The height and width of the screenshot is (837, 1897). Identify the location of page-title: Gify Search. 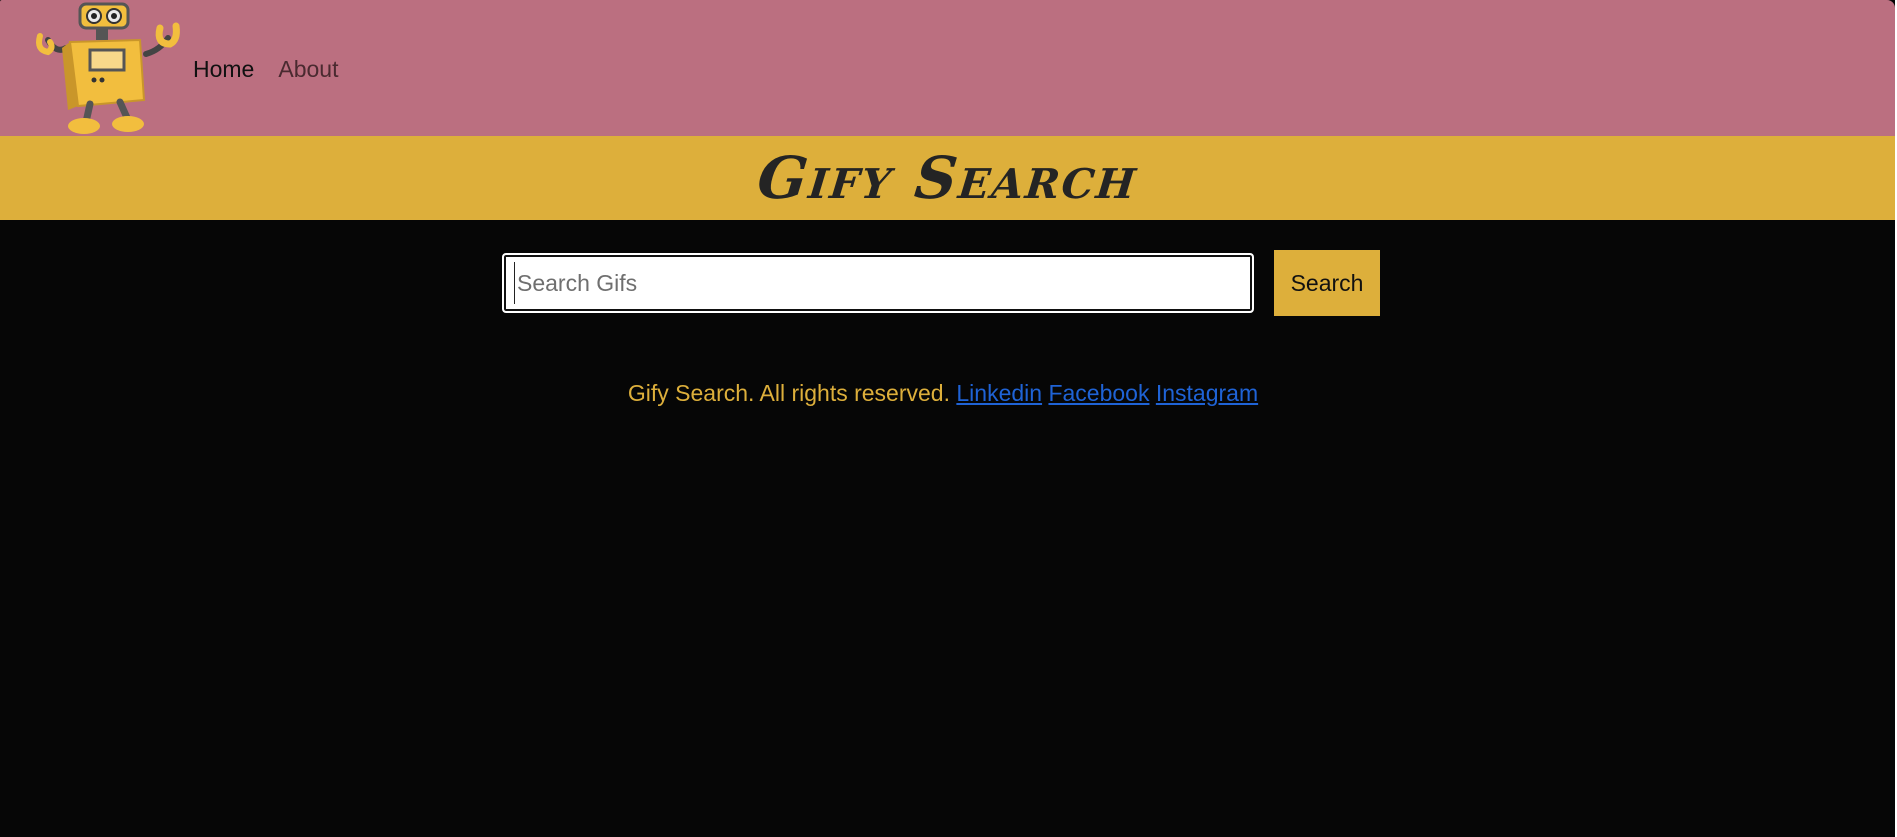
(947, 178).